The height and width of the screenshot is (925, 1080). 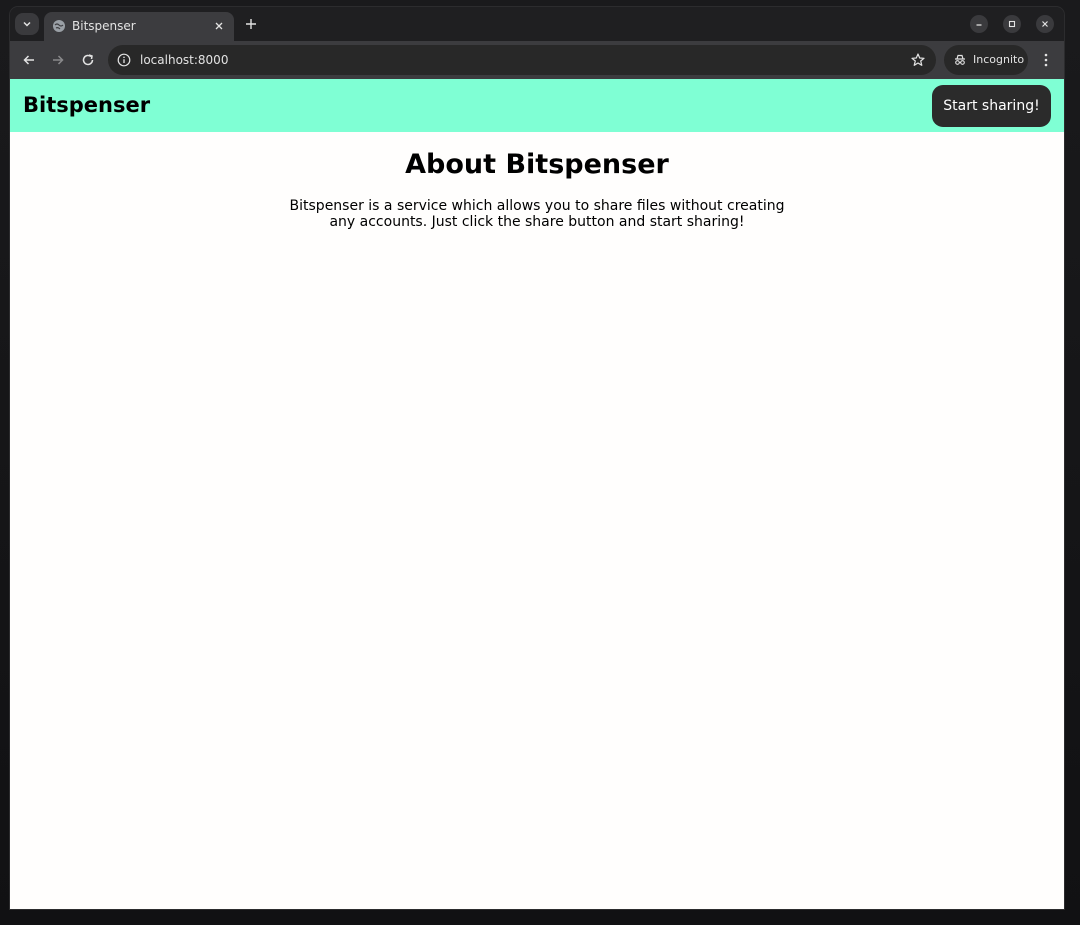 What do you see at coordinates (184, 60) in the screenshot?
I see `url-text: localhost:8000` at bounding box center [184, 60].